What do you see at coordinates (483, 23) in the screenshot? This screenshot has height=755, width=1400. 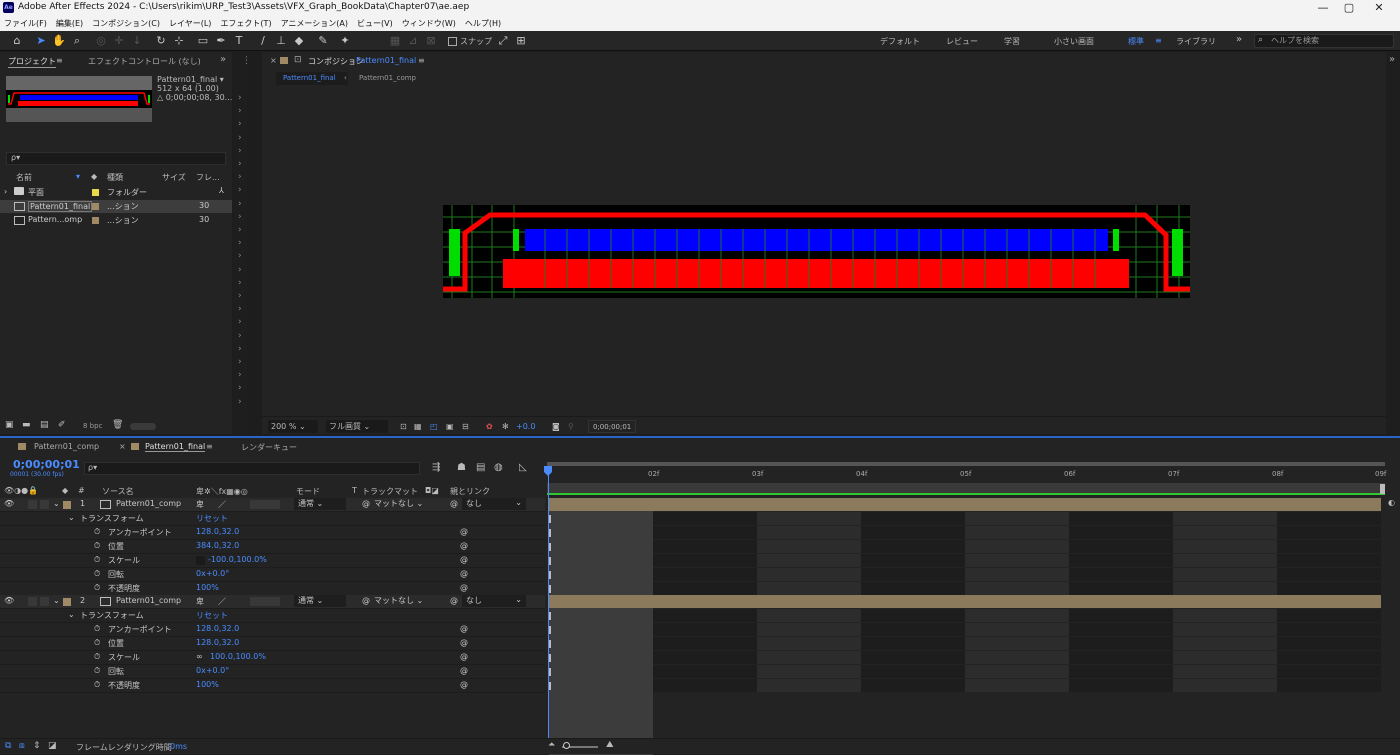 I see `menu-help: ヘルプ(H)` at bounding box center [483, 23].